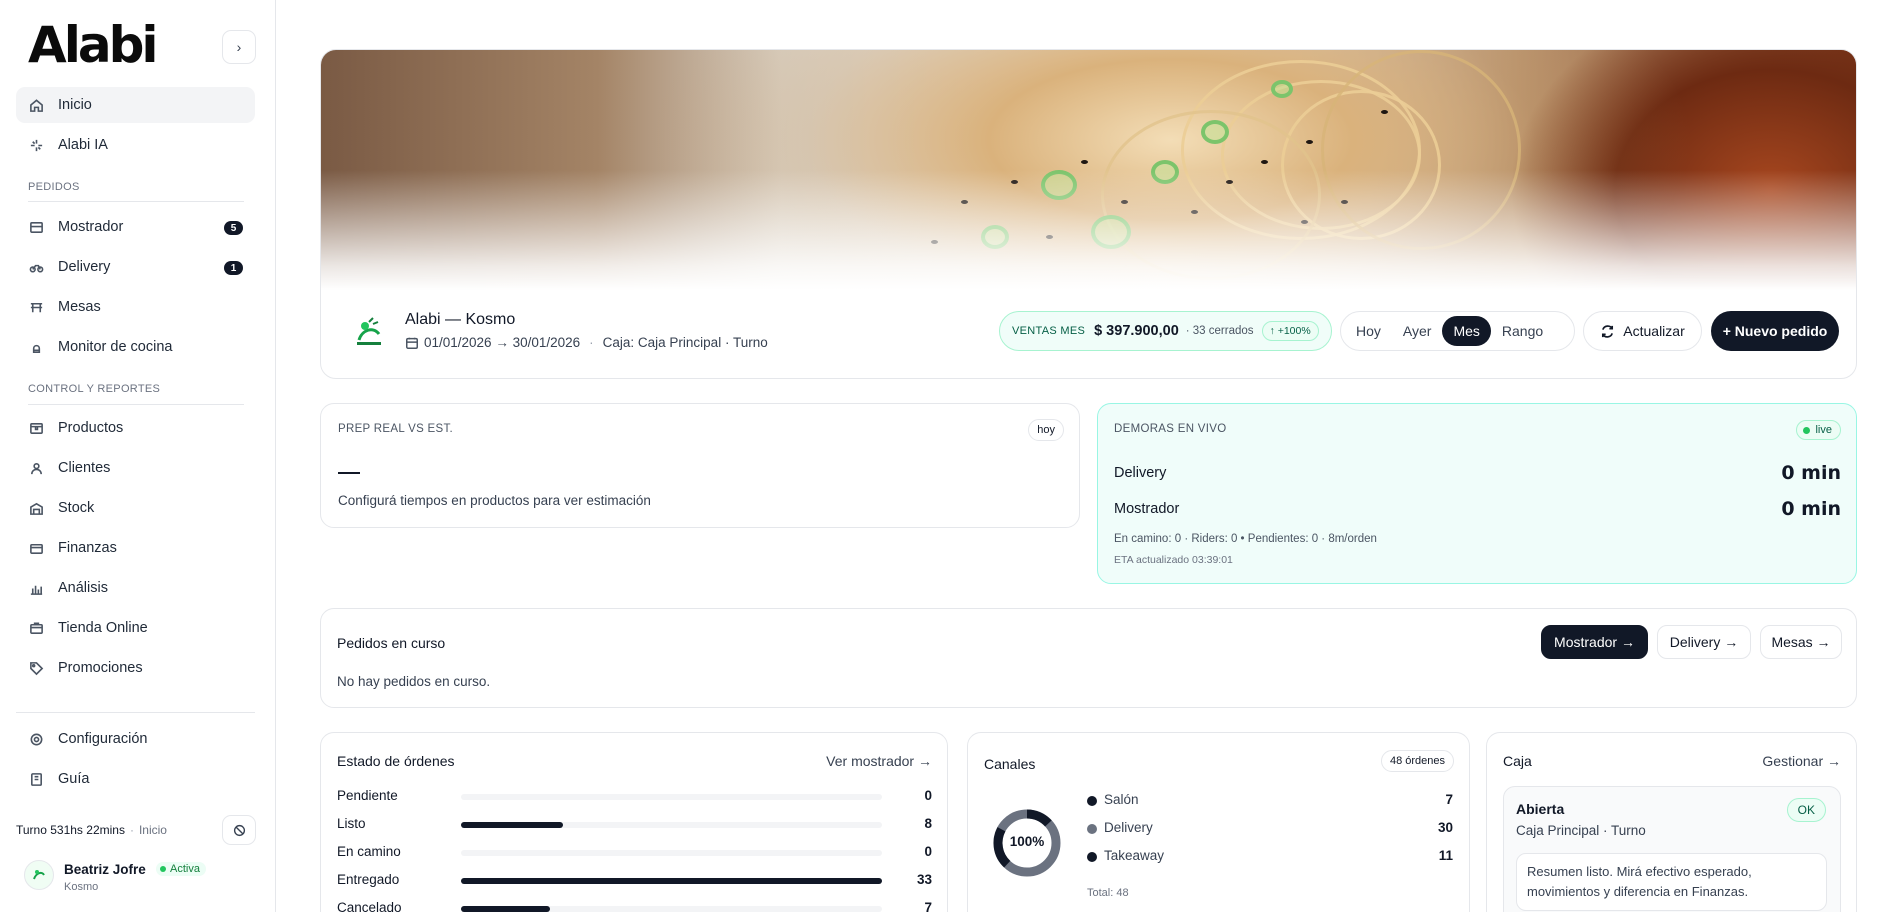  Describe the element at coordinates (1818, 430) in the screenshot. I see `live-badge: live` at that location.